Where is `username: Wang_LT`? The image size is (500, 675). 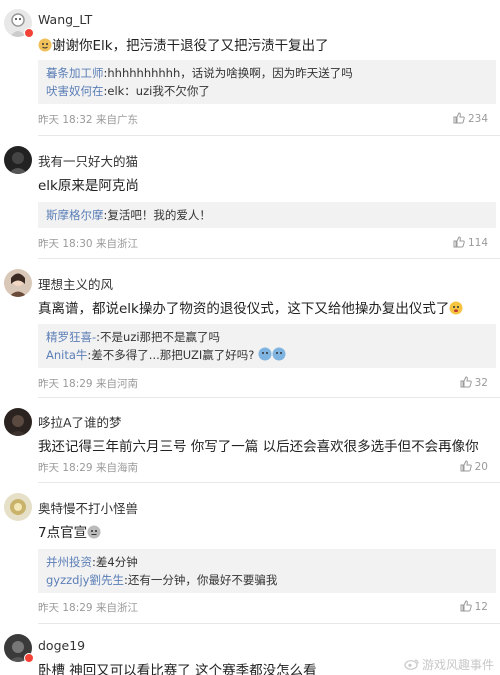
username: Wang_LT is located at coordinates (65, 19).